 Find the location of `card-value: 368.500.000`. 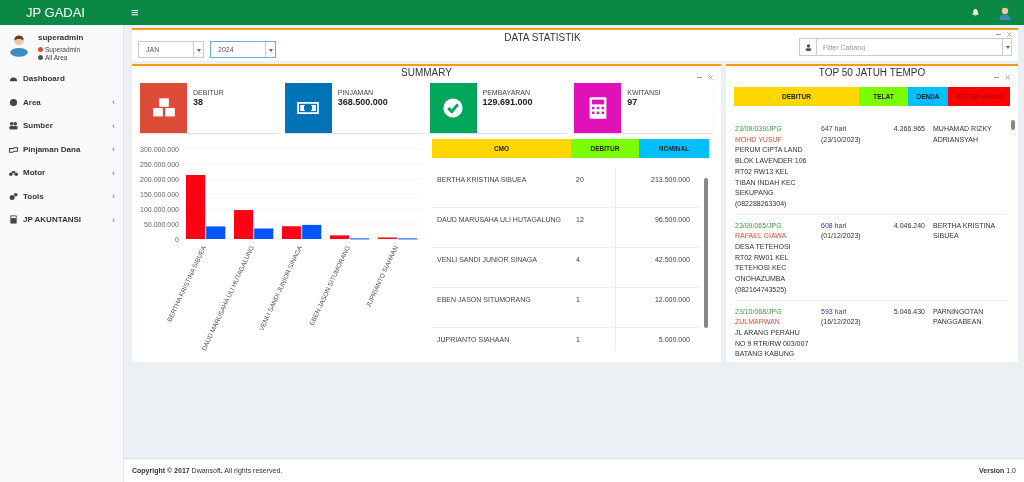

card-value: 368.500.000 is located at coordinates (362, 102).